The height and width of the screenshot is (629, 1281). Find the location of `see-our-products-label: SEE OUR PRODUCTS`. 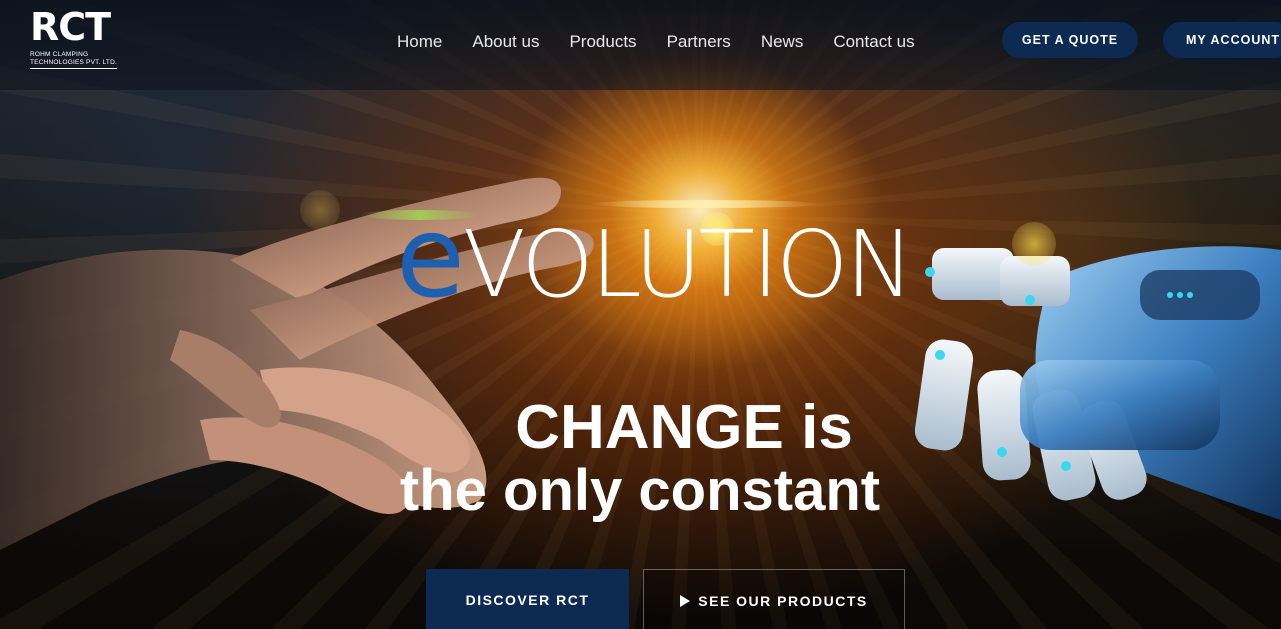

see-our-products-label: SEE OUR PRODUCTS is located at coordinates (783, 601).